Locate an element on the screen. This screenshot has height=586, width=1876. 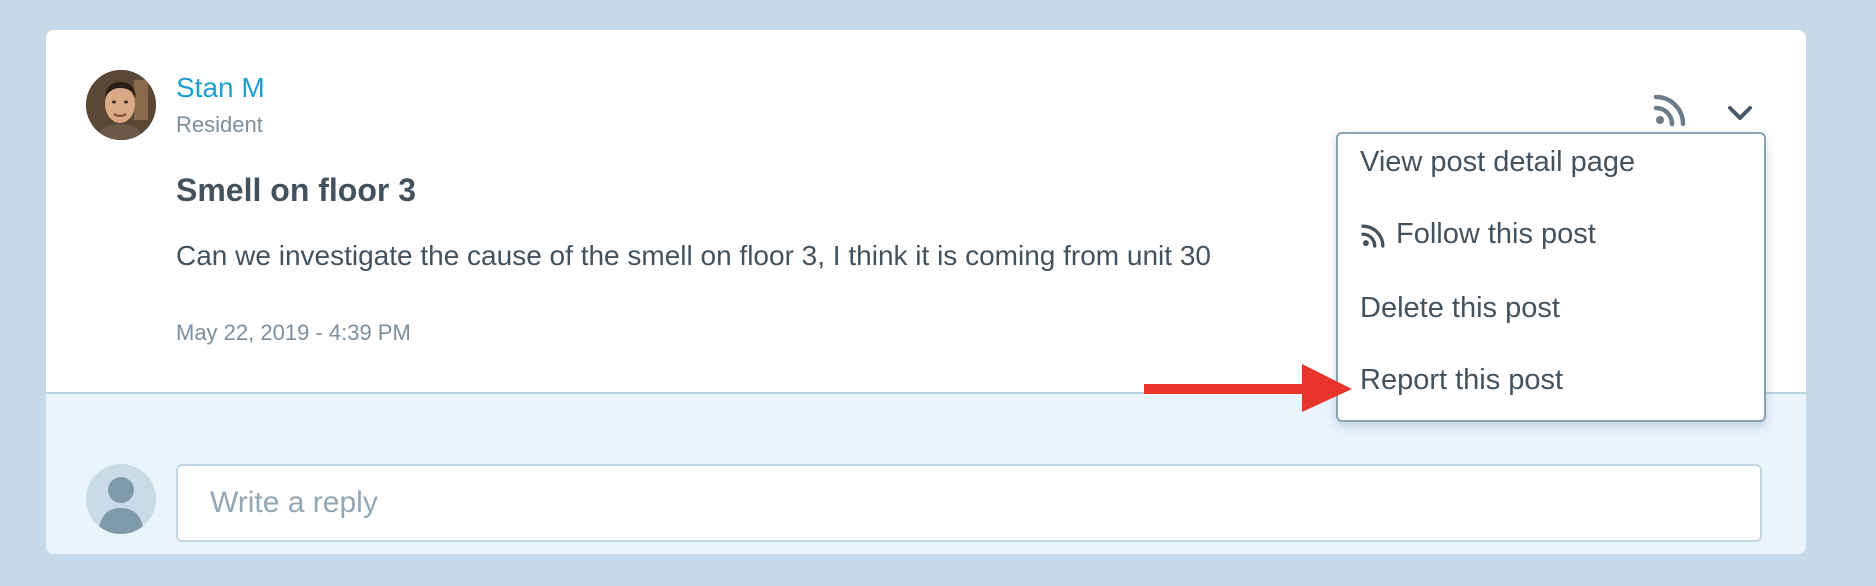
reply-input: Write a reply is located at coordinates (969, 503).